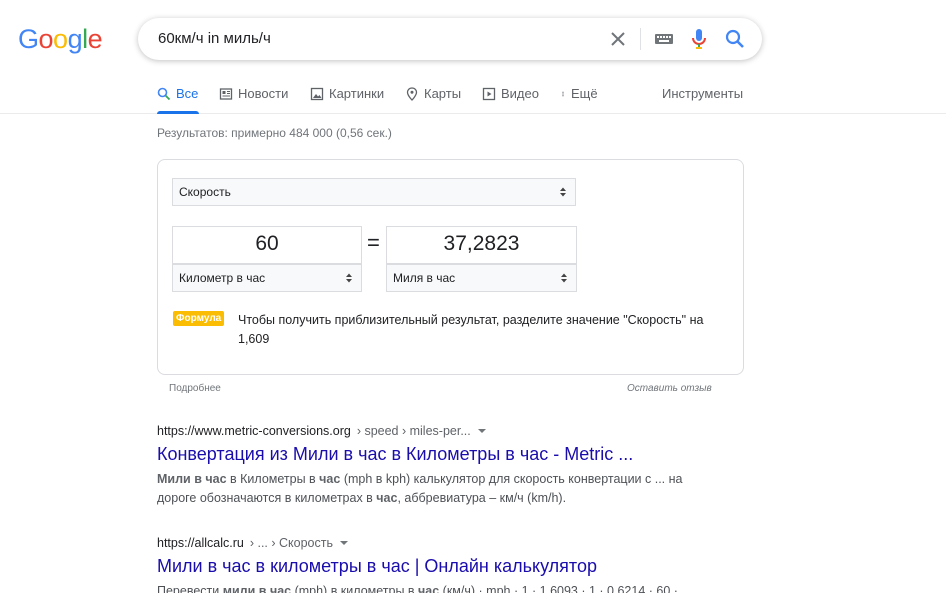 This screenshot has width=946, height=593. I want to click on logo-letter: G, so click(28, 39).